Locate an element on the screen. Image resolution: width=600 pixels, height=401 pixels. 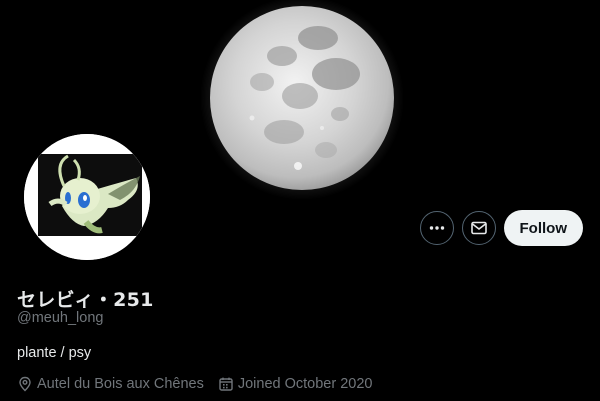
calendar-icon is located at coordinates (226, 384).